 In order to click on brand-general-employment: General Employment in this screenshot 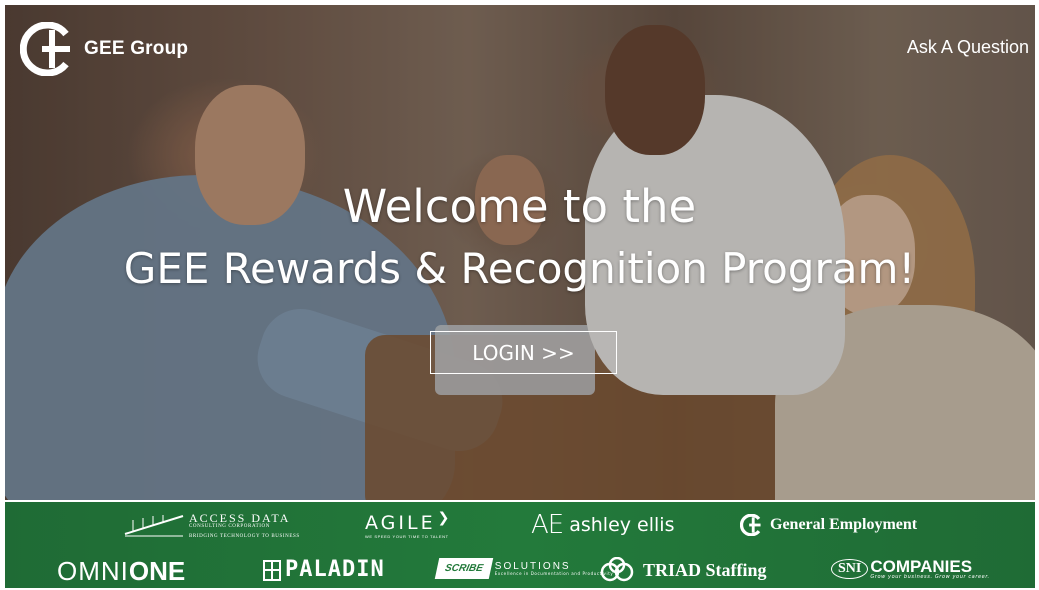, I will do `click(828, 525)`.